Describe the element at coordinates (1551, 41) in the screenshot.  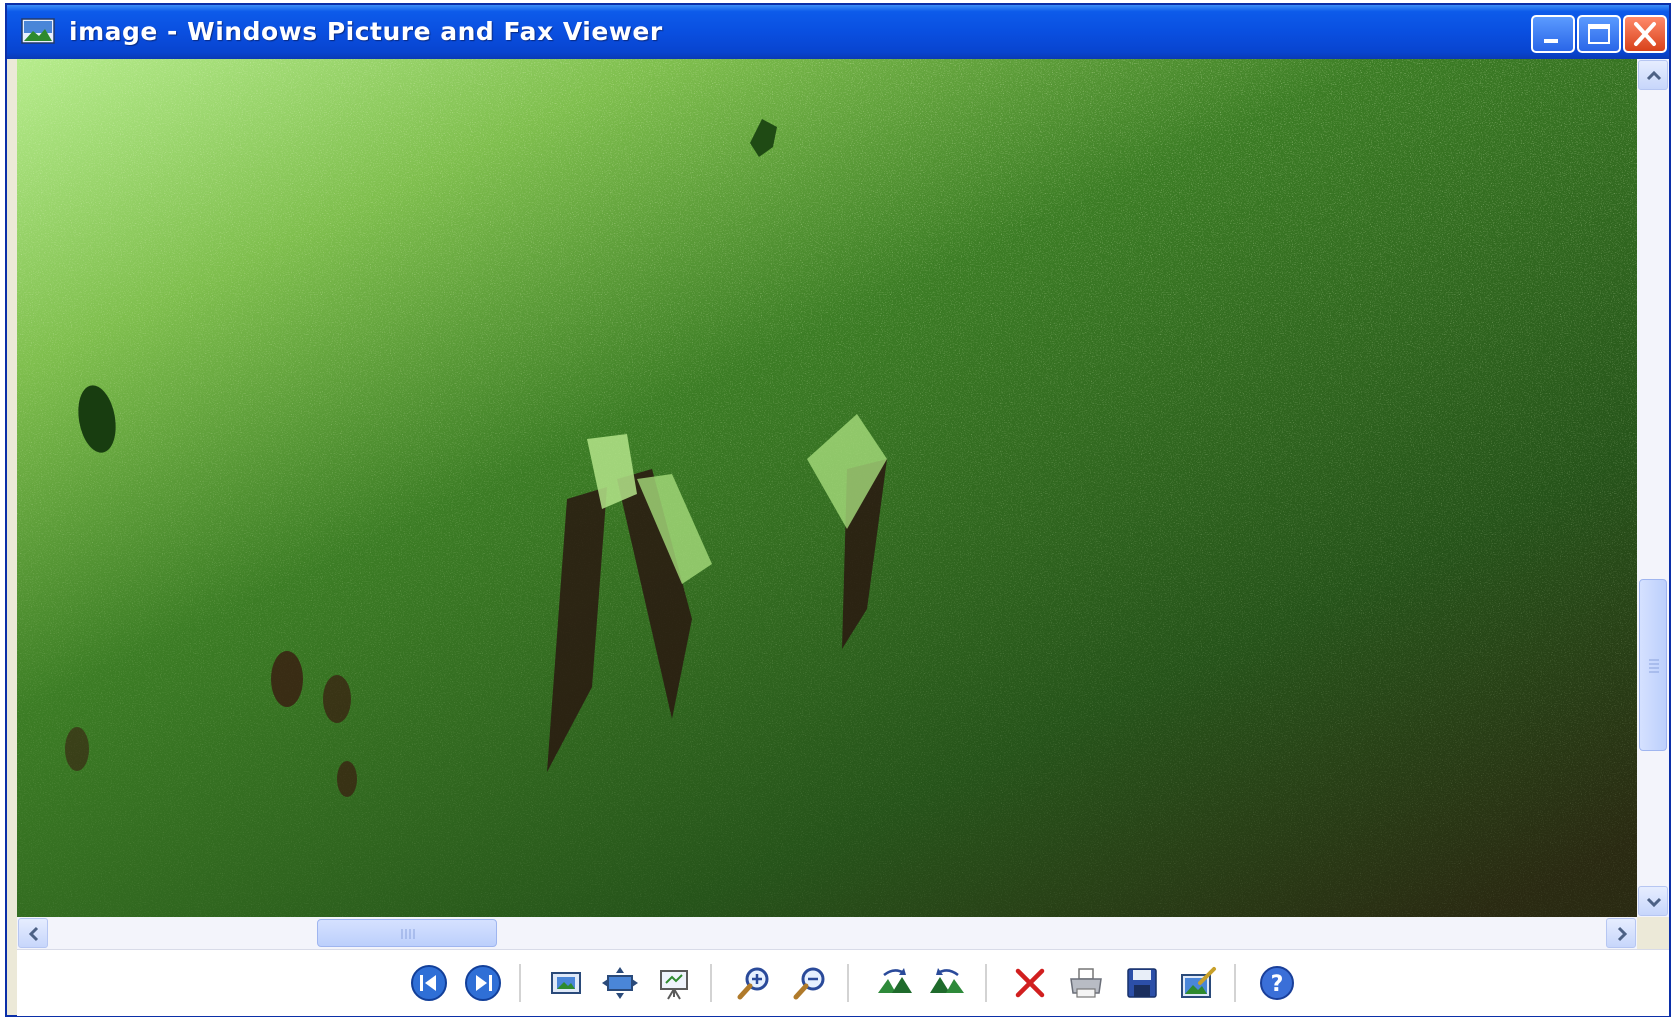
I see `minimize-icon` at that location.